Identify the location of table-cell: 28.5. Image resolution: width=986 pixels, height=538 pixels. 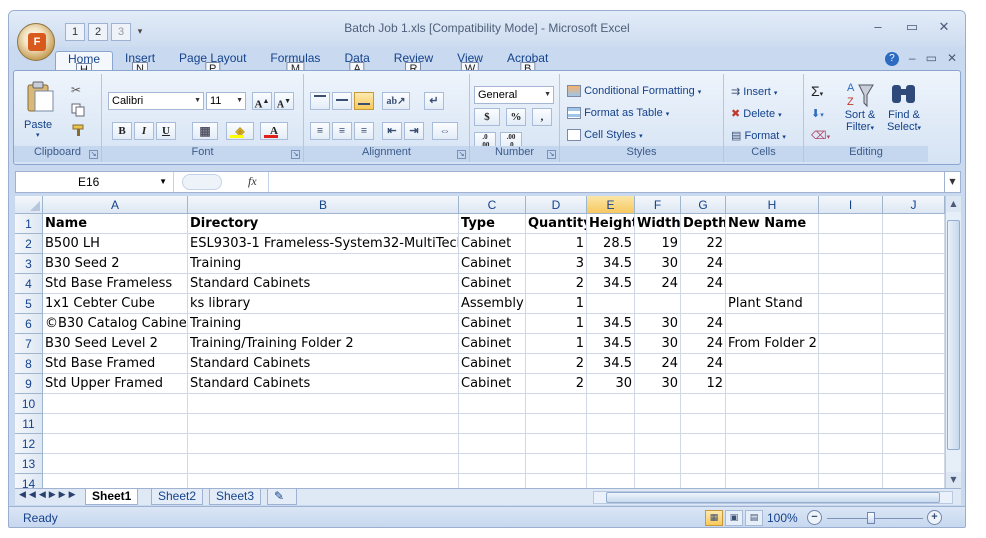
(611, 244).